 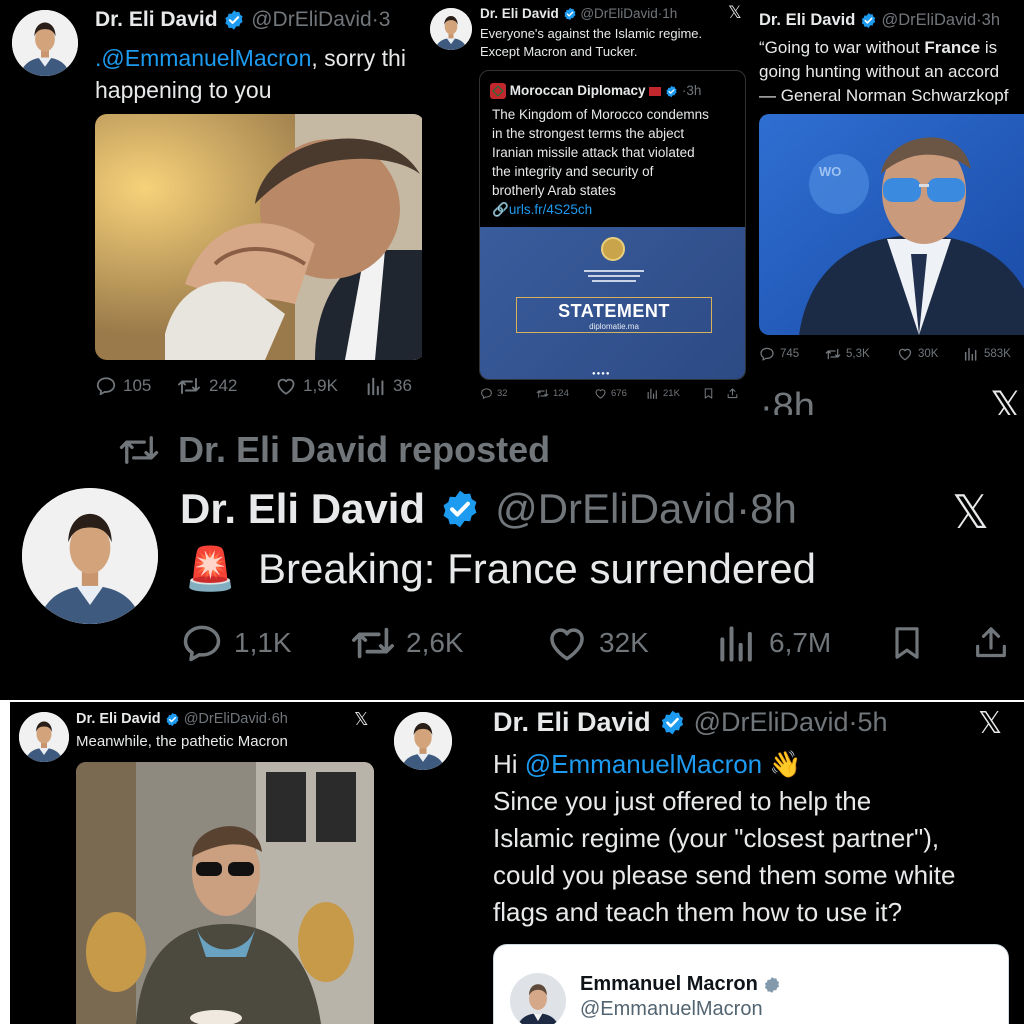 I want to click on tweet-time: ·3h, so click(x=988, y=20).